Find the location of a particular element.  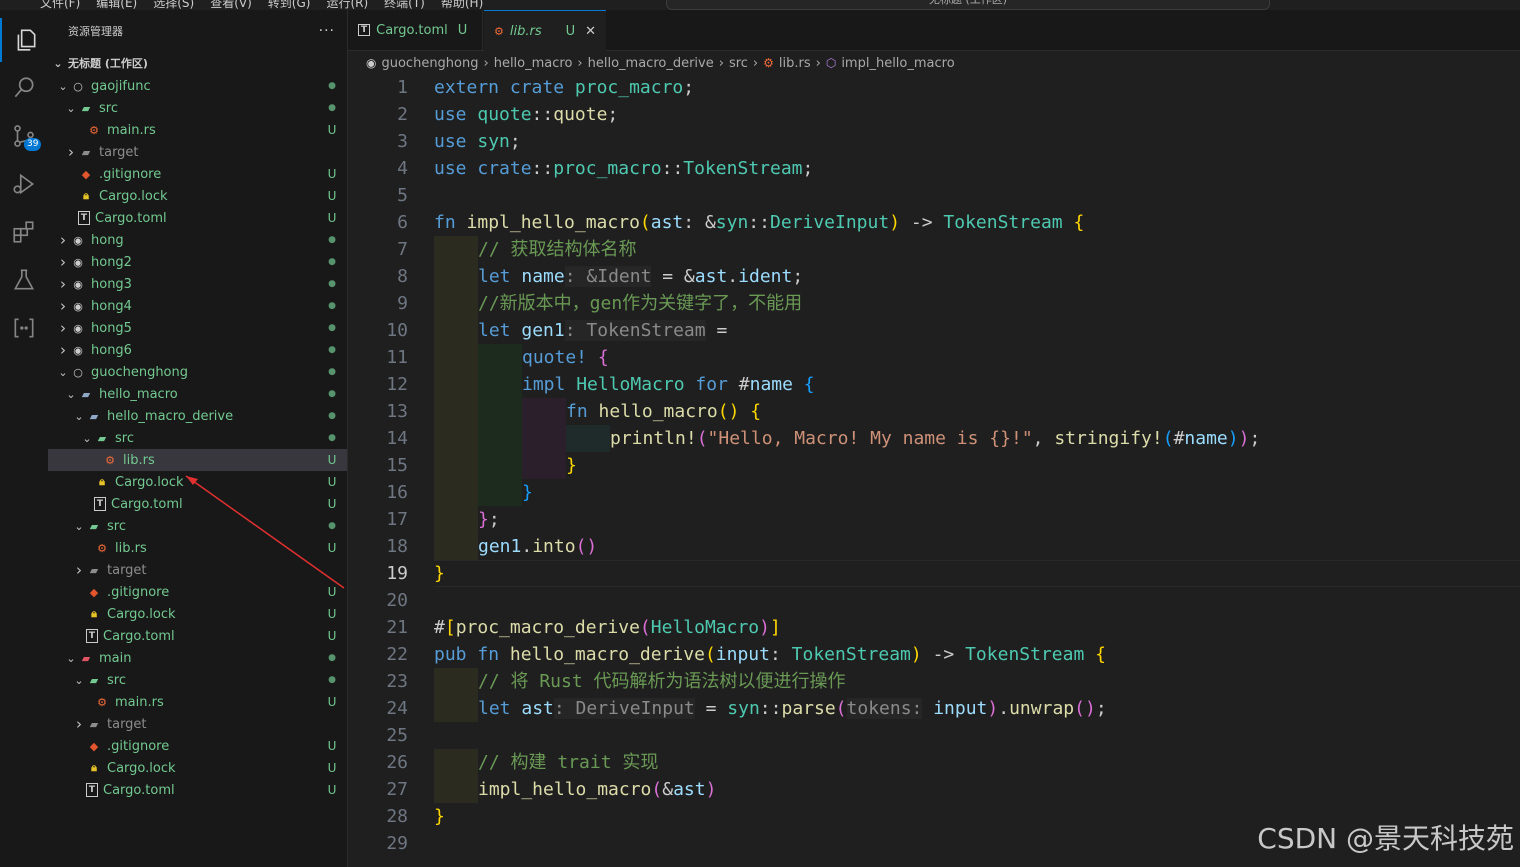

code-line: 3 use syn; is located at coordinates (934, 141).